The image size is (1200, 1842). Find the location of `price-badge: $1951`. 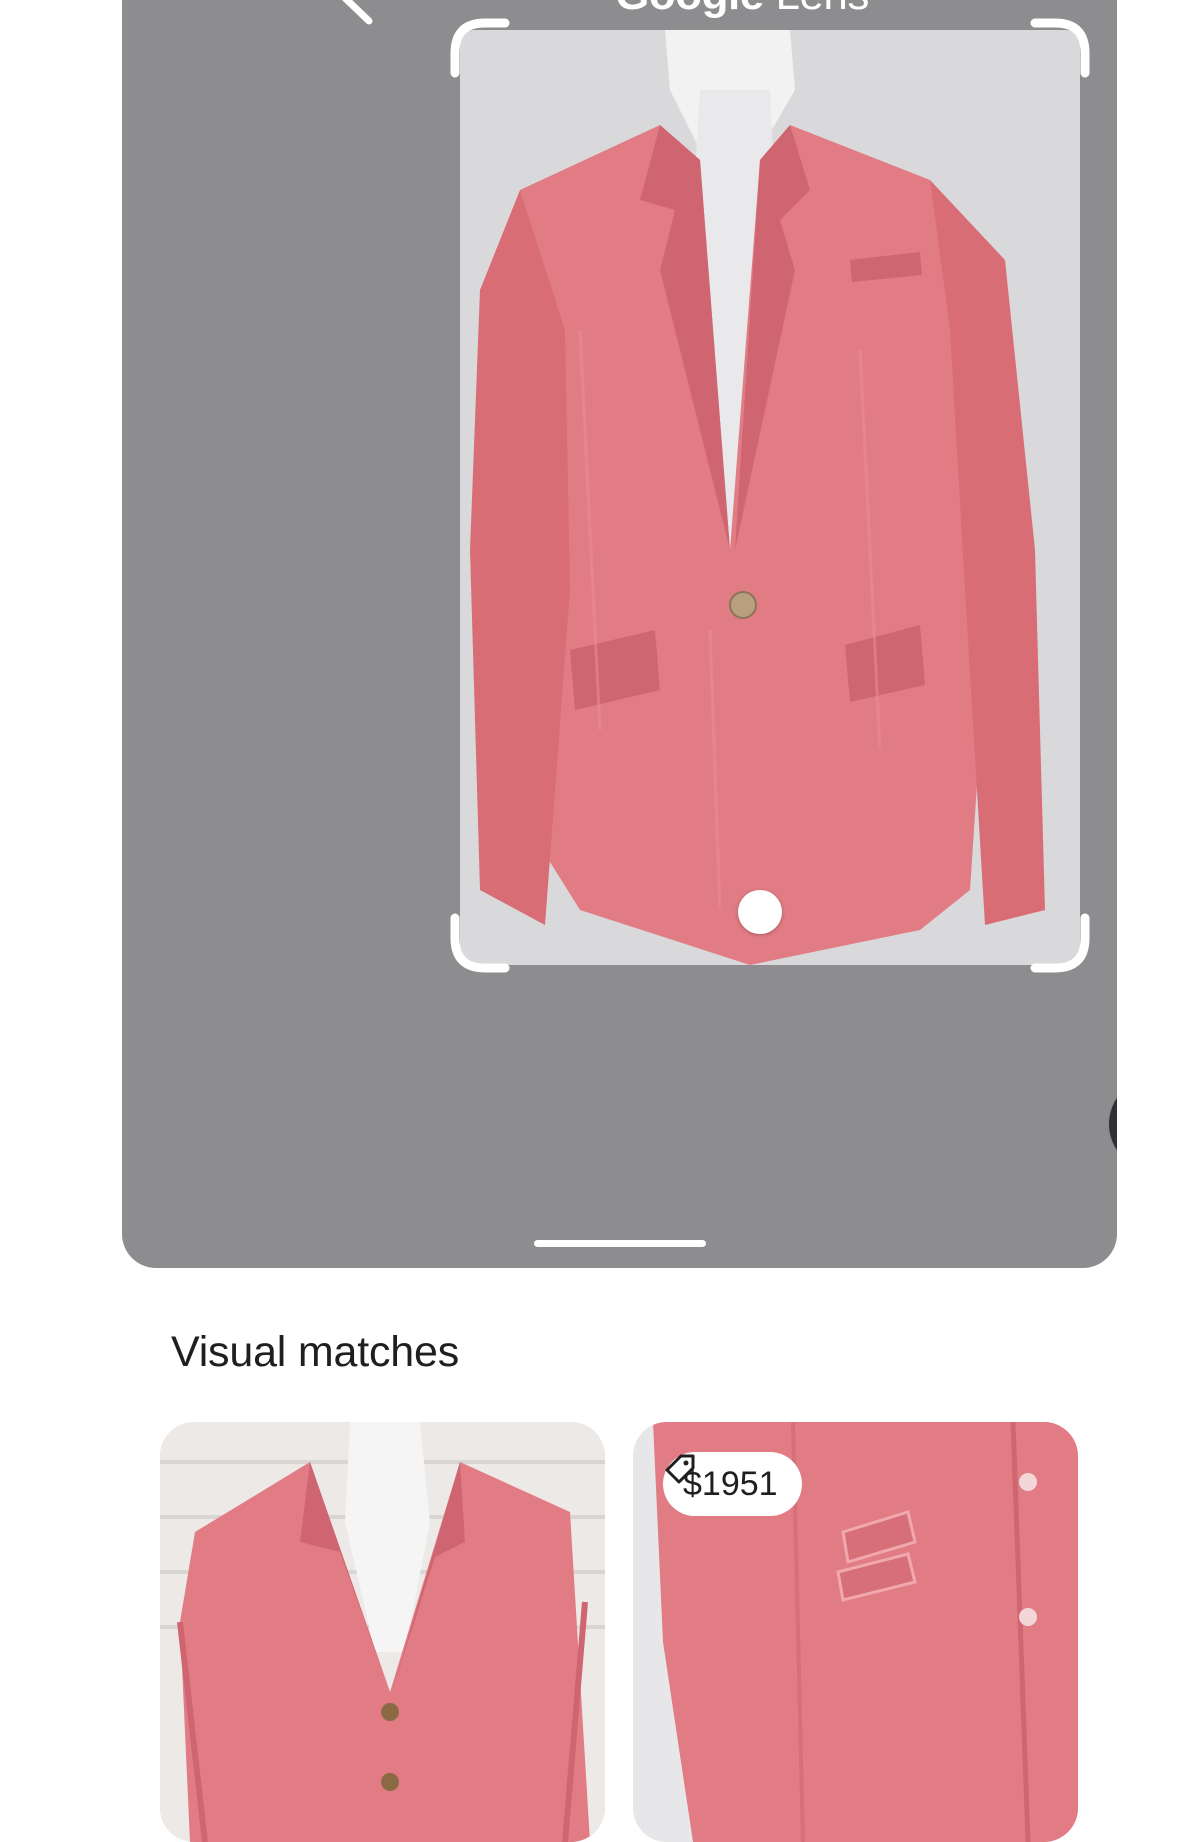

price-badge: $1951 is located at coordinates (732, 1484).